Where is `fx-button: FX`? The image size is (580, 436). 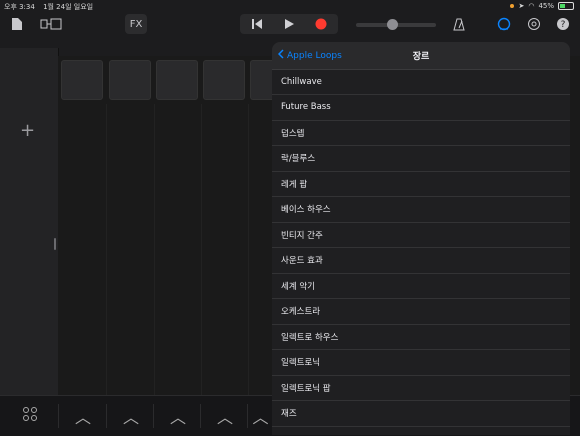
fx-button: FX is located at coordinates (136, 24).